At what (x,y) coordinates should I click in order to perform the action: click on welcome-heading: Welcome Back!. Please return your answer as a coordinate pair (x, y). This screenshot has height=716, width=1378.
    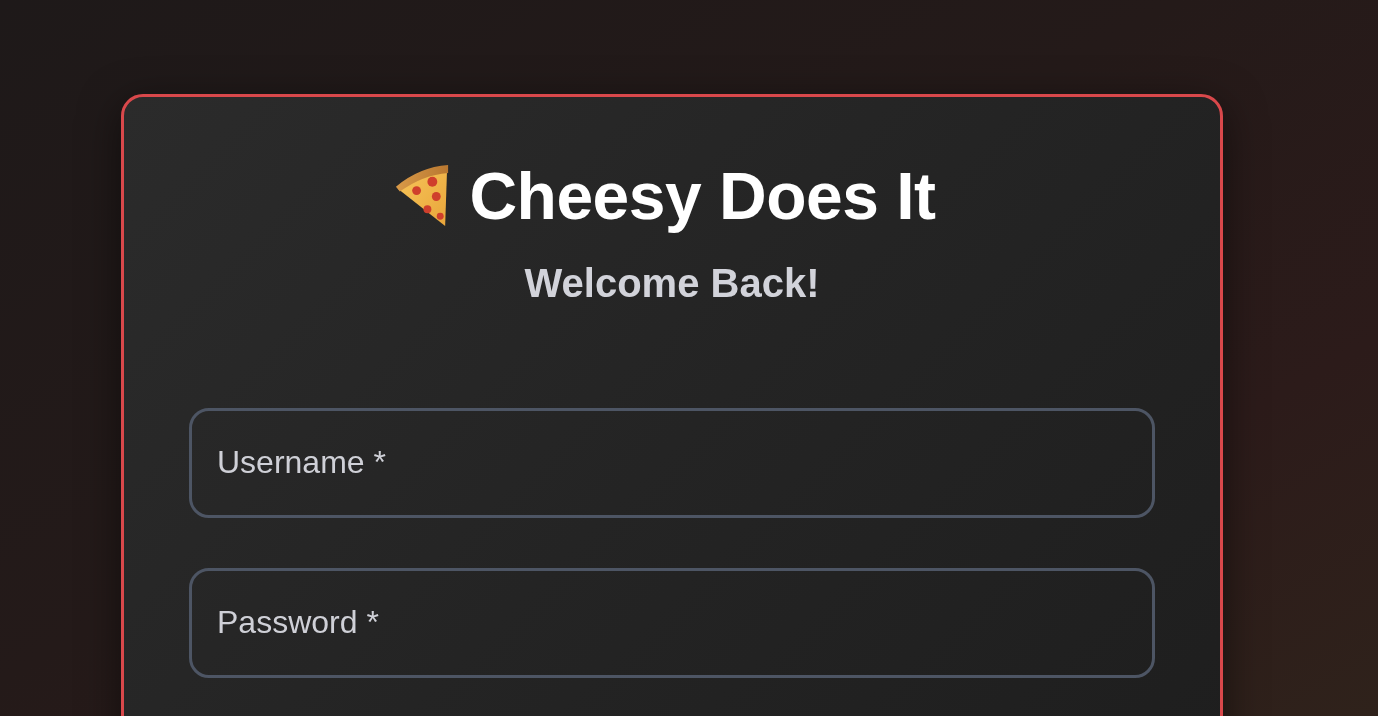
    Looking at the image, I should click on (672, 282).